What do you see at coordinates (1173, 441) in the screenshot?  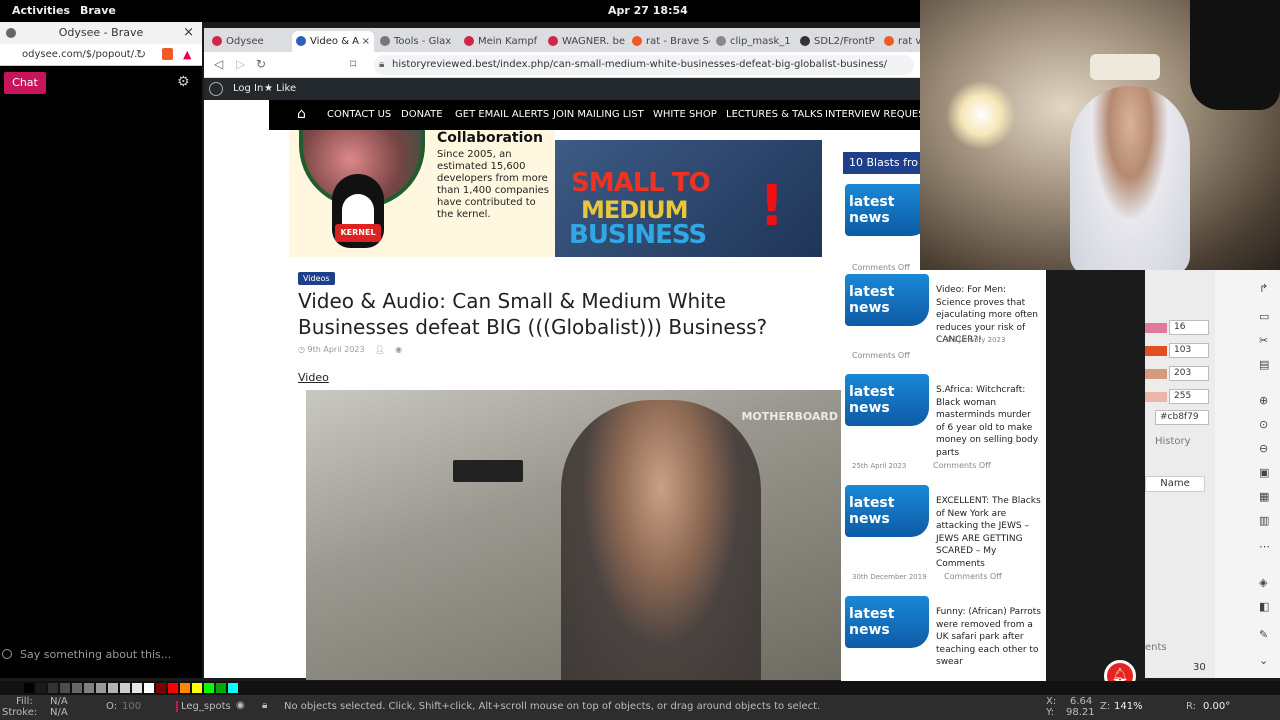 I see `history-tab: History` at bounding box center [1173, 441].